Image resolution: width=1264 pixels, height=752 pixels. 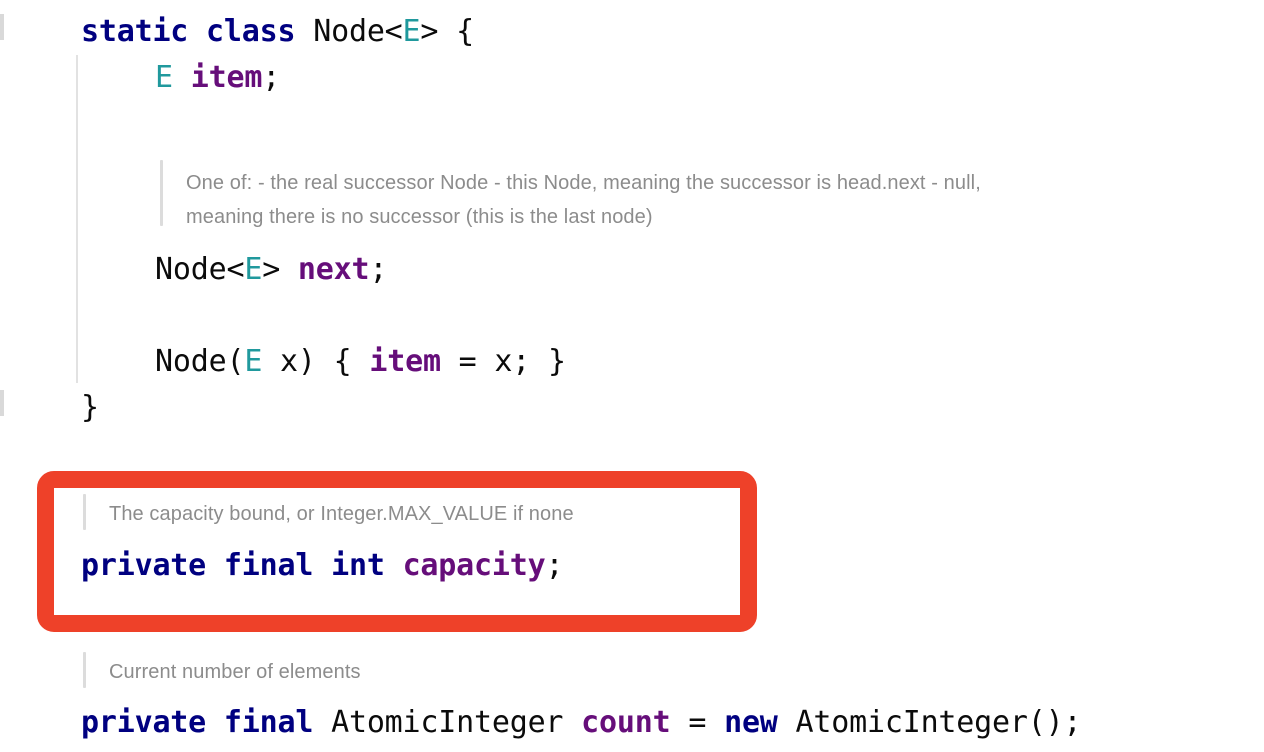 I want to click on gutter-fold-marker-class-end, so click(x=2, y=403).